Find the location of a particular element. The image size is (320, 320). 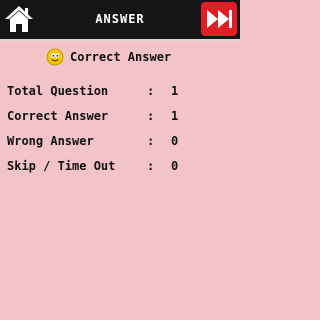

fast-forward-icon is located at coordinates (219, 19).